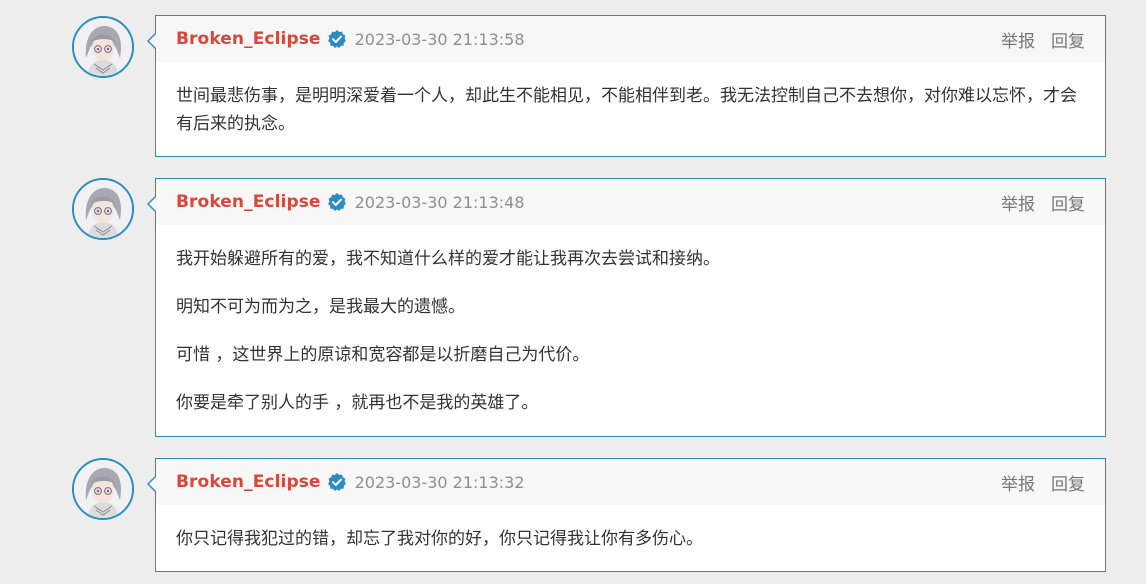 Image resolution: width=1146 pixels, height=584 pixels. Describe the element at coordinates (439, 202) in the screenshot. I see `comment-timestamp: 2023-03-30 21:13:48` at that location.